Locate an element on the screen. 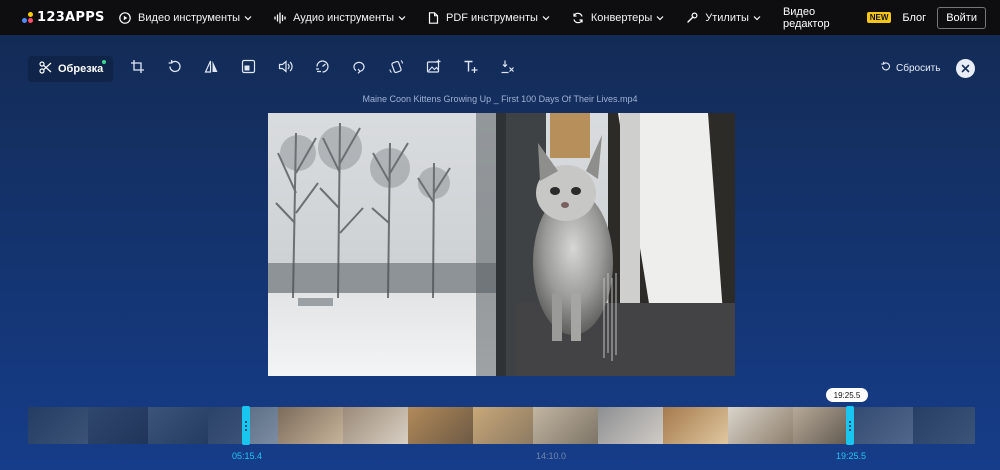  reset-button: Сбросить is located at coordinates (910, 68).